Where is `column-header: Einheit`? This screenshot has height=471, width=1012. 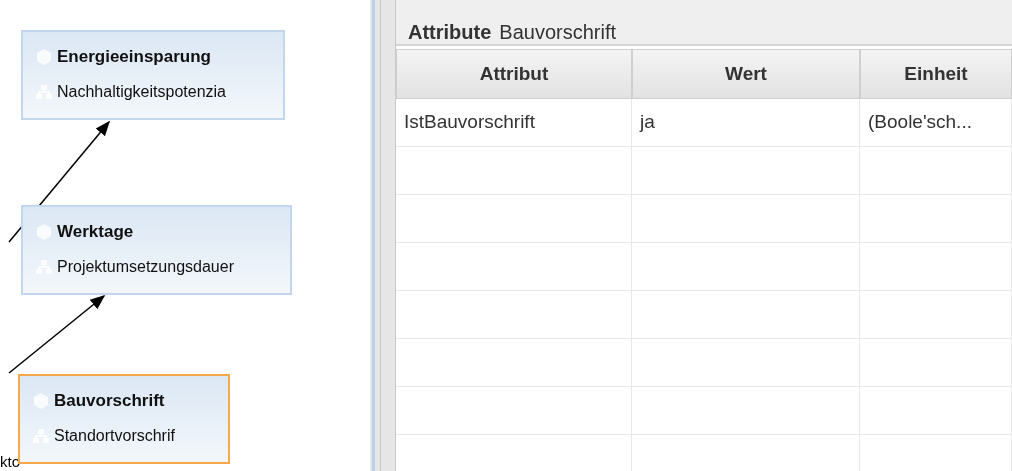
column-header: Einheit is located at coordinates (936, 74).